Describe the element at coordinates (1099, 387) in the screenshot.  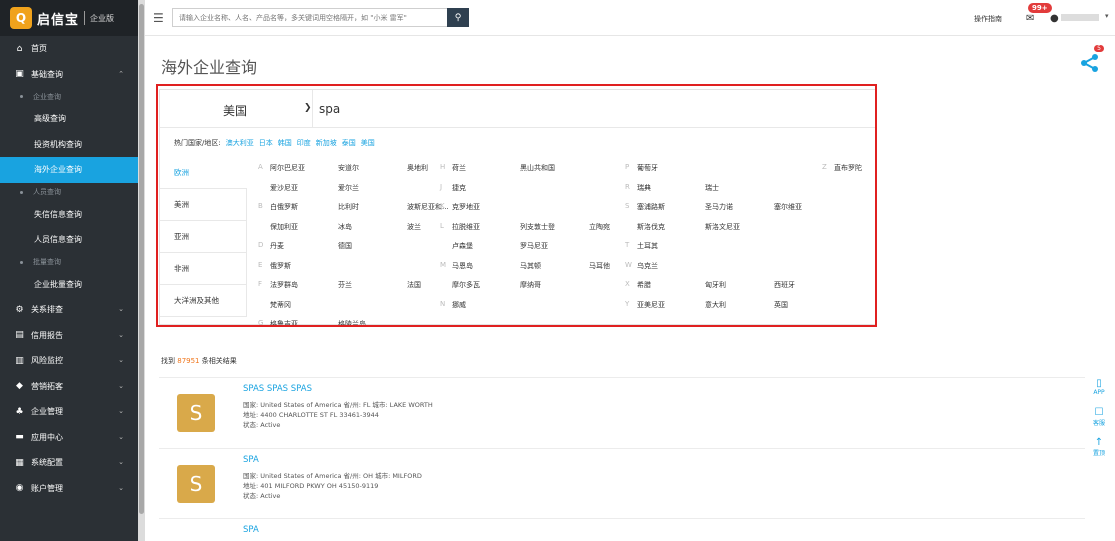
I see `right-tool-APP: ▯ APP` at that location.